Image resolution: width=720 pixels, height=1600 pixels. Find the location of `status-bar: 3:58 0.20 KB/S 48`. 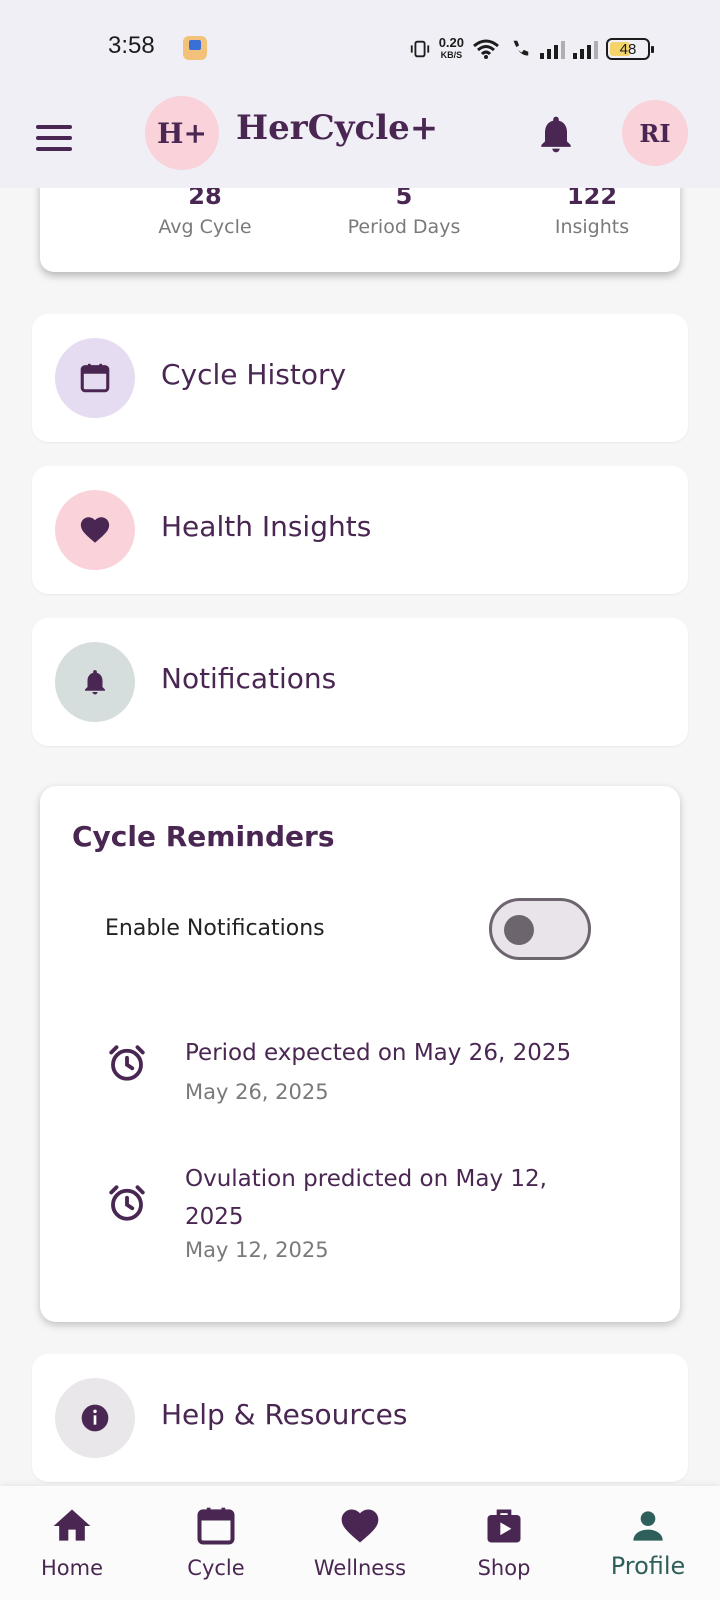

status-bar: 3:58 0.20 KB/S 48 is located at coordinates (360, 46).